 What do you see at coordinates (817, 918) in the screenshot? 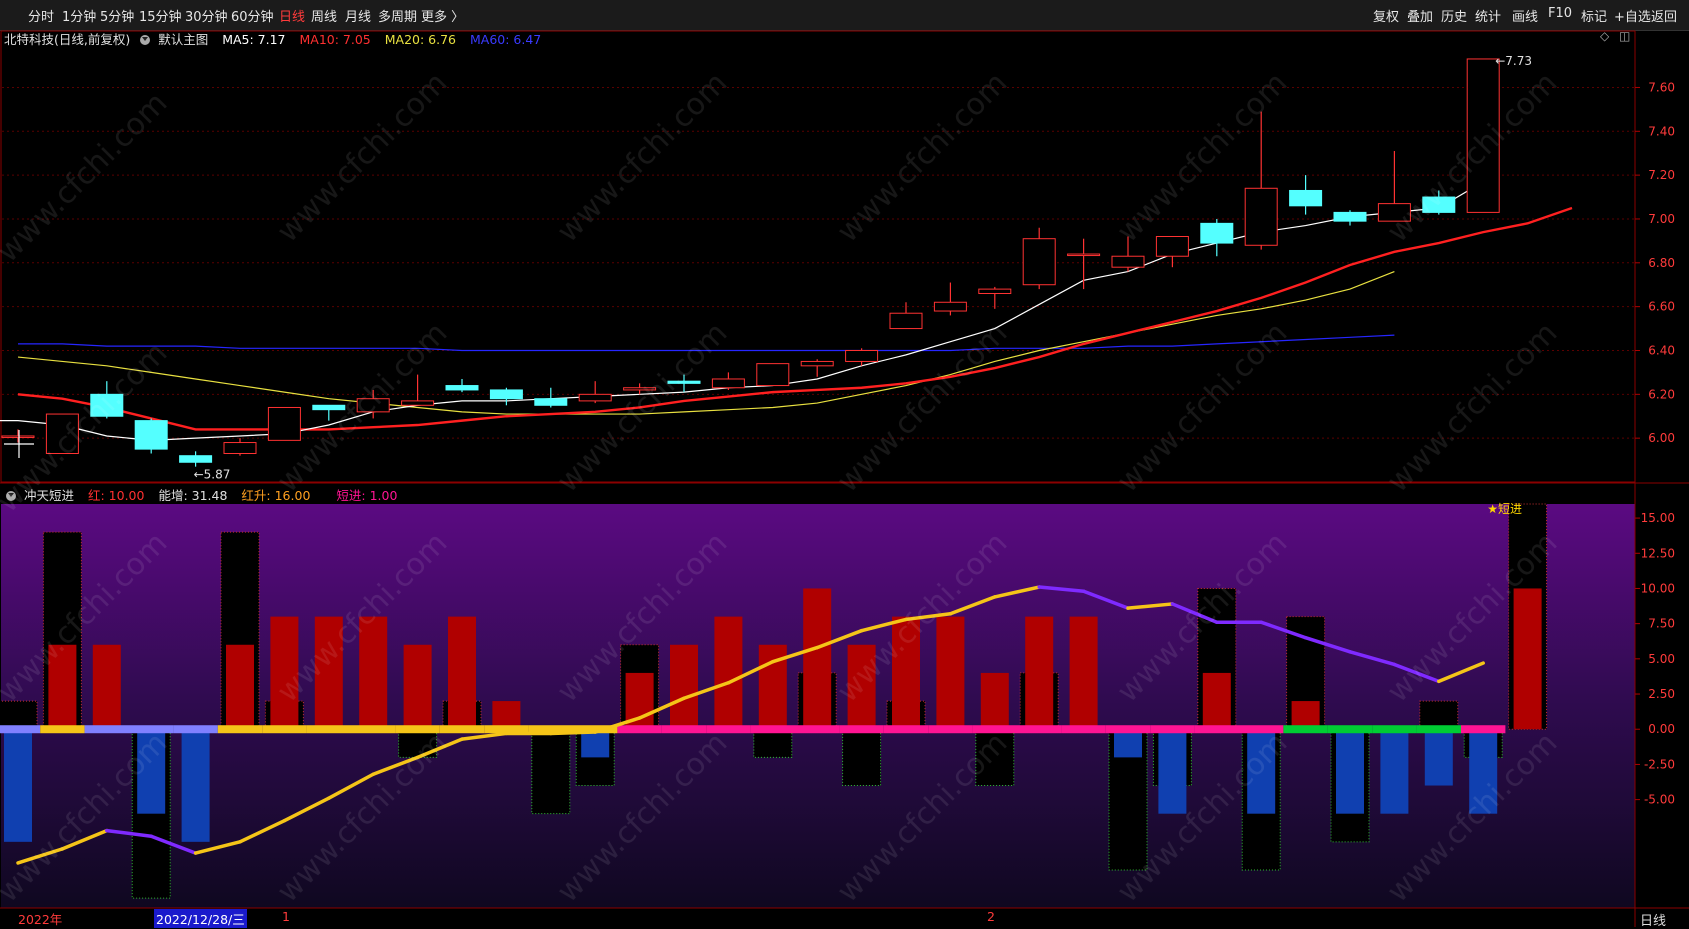
I see `date-axis: 2022年 2022/12/28/三 1 2` at bounding box center [817, 918].